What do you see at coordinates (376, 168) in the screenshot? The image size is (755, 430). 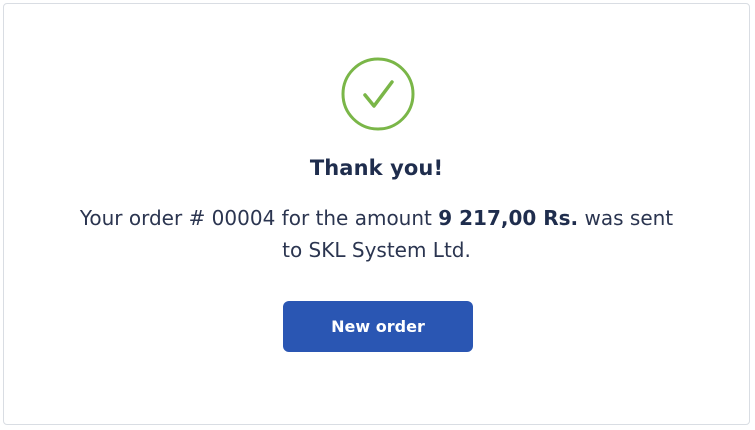 I see `thank-you-title: Thank you!` at bounding box center [376, 168].